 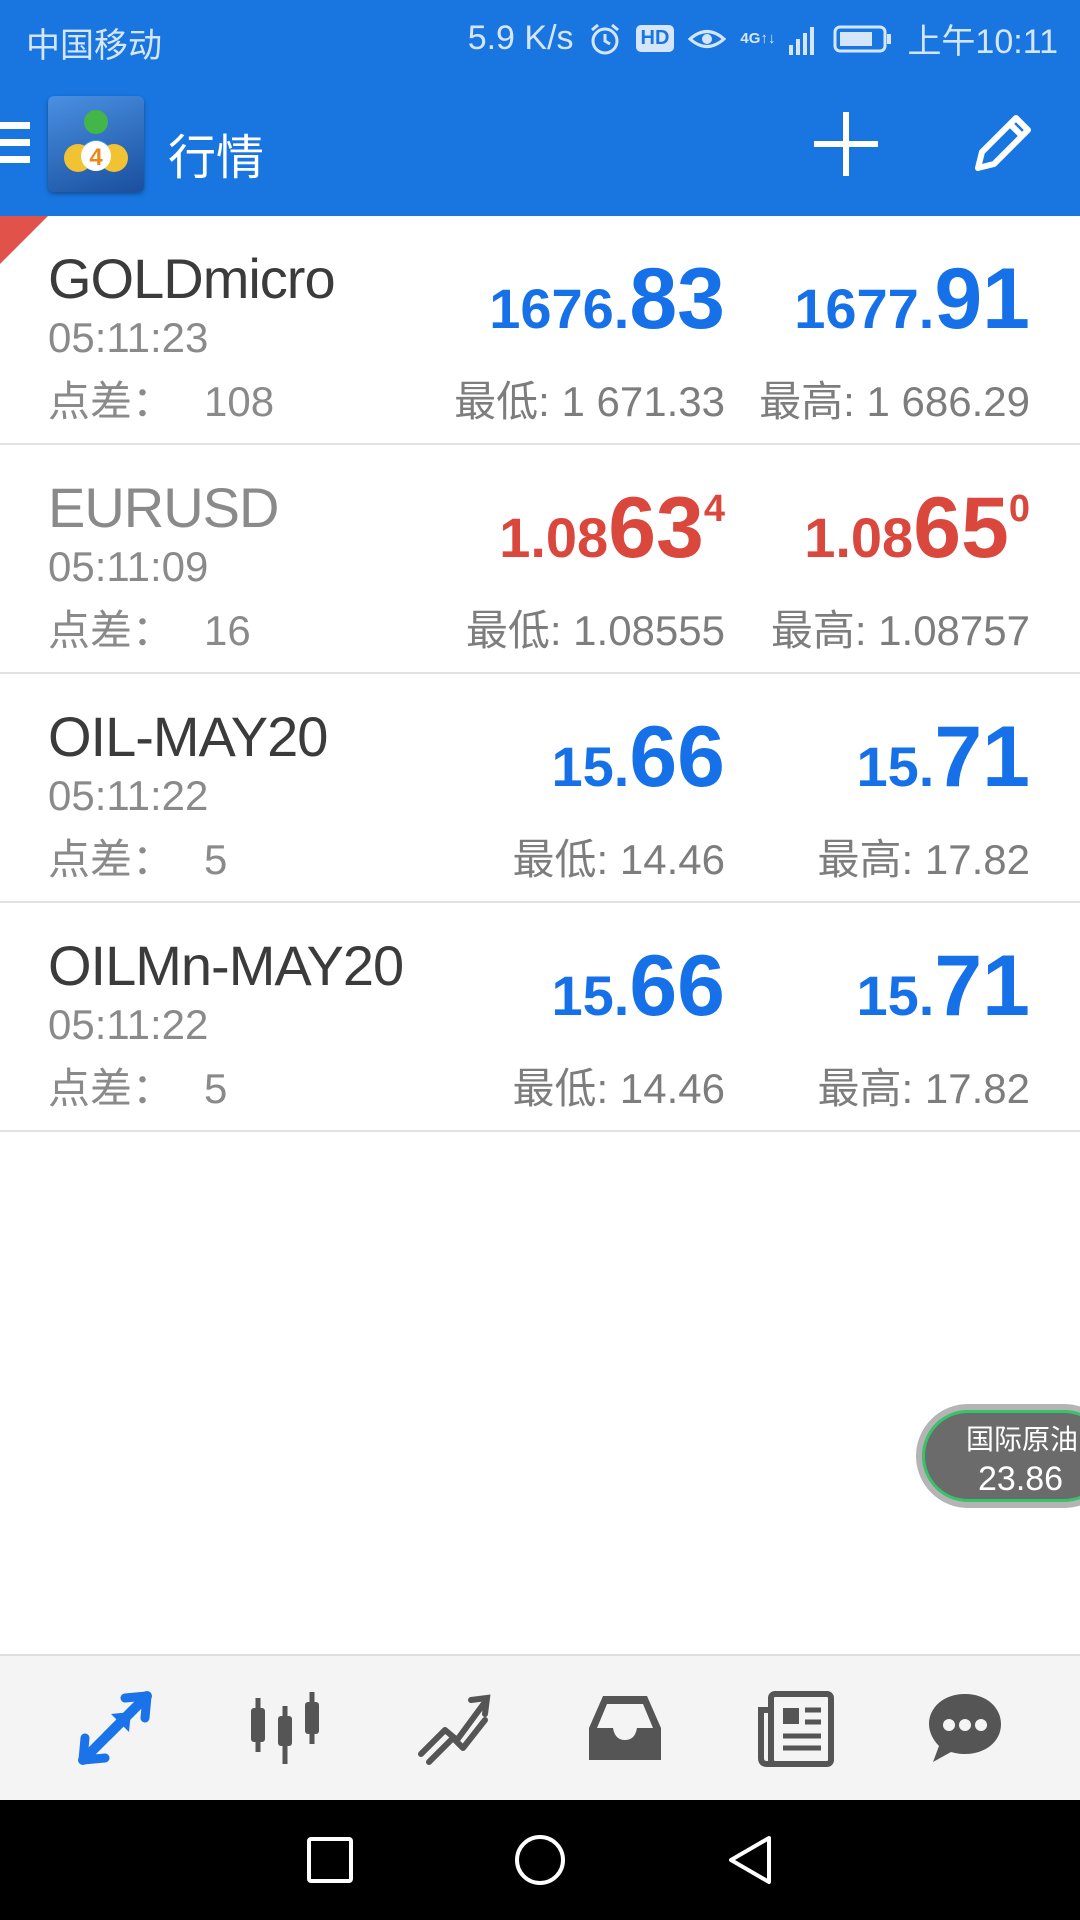 What do you see at coordinates (768, 38) in the screenshot?
I see `network-activity: ↑↓` at bounding box center [768, 38].